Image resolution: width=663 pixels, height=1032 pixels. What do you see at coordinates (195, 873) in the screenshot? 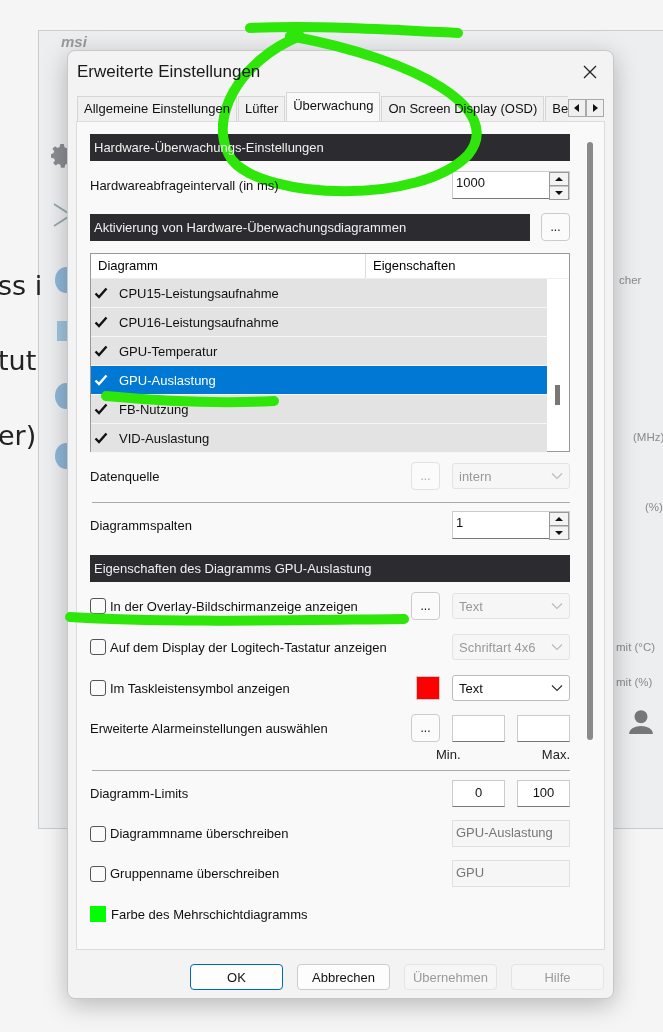
I see `checkbox-label: Gruppenname überschreiben` at bounding box center [195, 873].